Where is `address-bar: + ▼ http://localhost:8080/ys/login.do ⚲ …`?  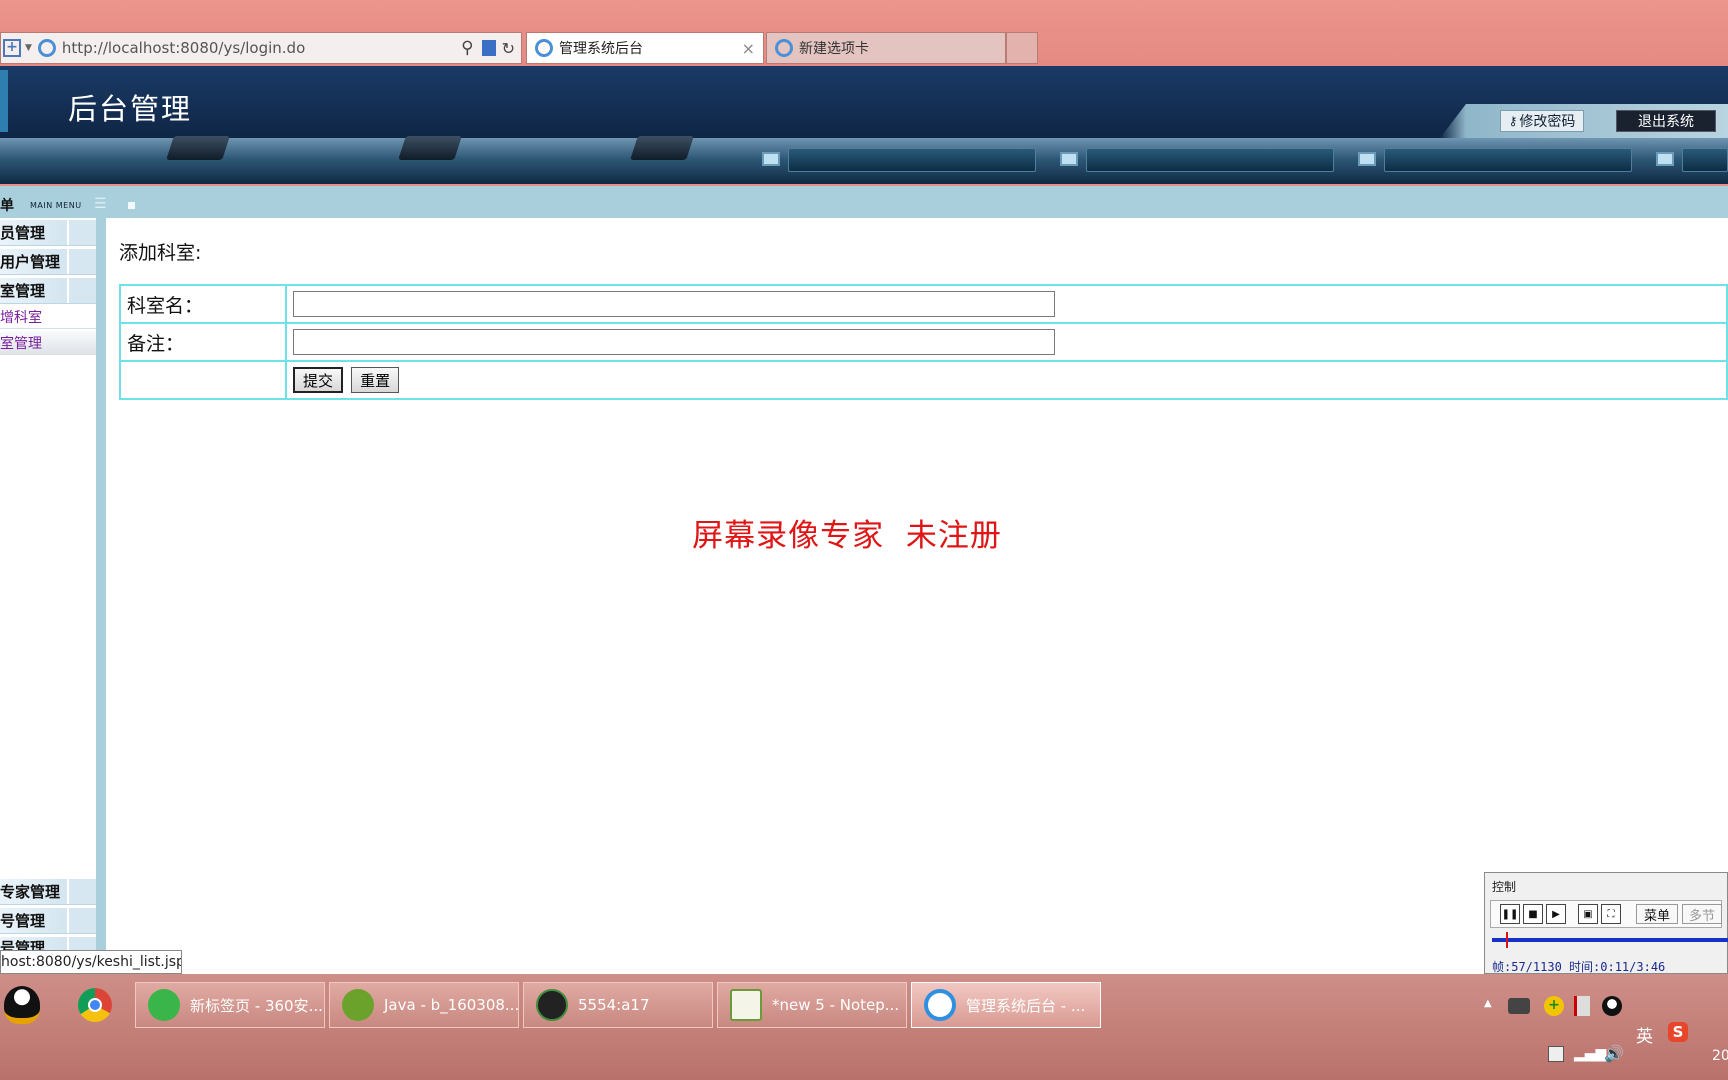 address-bar: + ▼ http://localhost:8080/ys/login.do ⚲ … is located at coordinates (261, 48).